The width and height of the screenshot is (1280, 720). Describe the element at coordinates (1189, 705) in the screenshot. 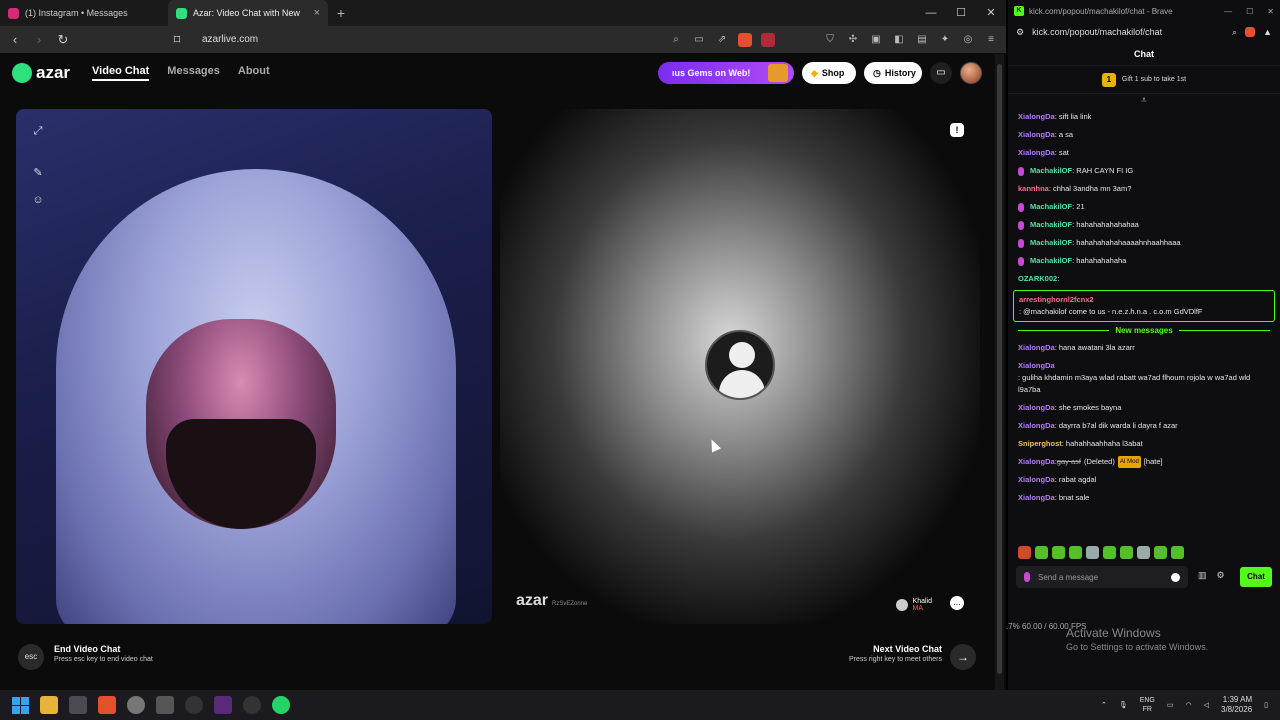

I see `wifi-icon: ◠` at that location.